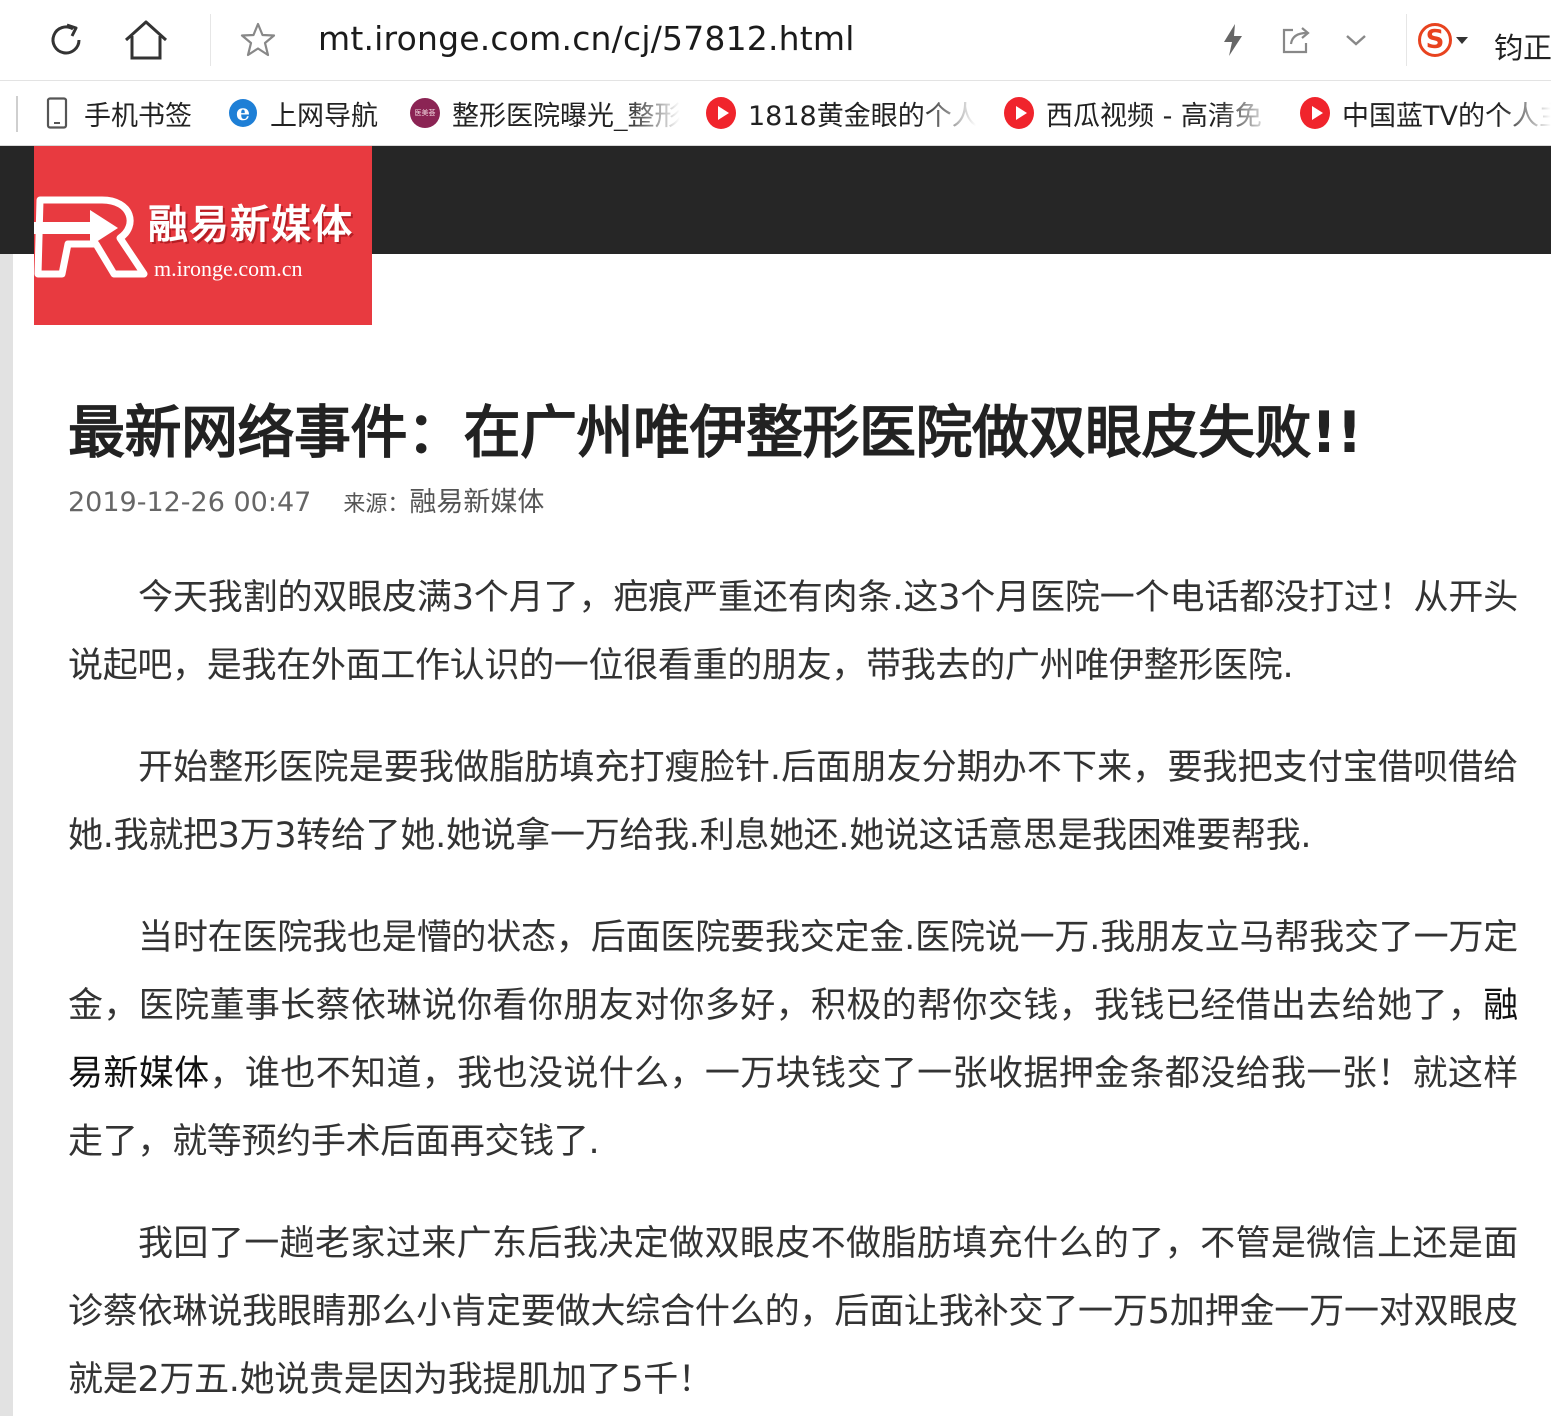 The image size is (1551, 1416). I want to click on ie-icon: e, so click(243, 113).